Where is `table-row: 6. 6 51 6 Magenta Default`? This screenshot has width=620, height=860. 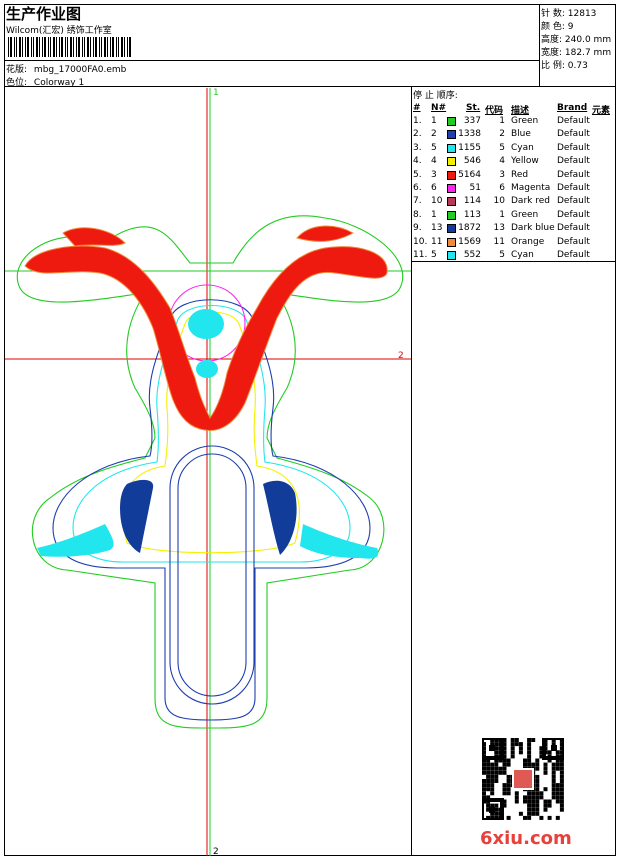 table-row: 6. 6 51 6 Magenta Default is located at coordinates (514, 188).